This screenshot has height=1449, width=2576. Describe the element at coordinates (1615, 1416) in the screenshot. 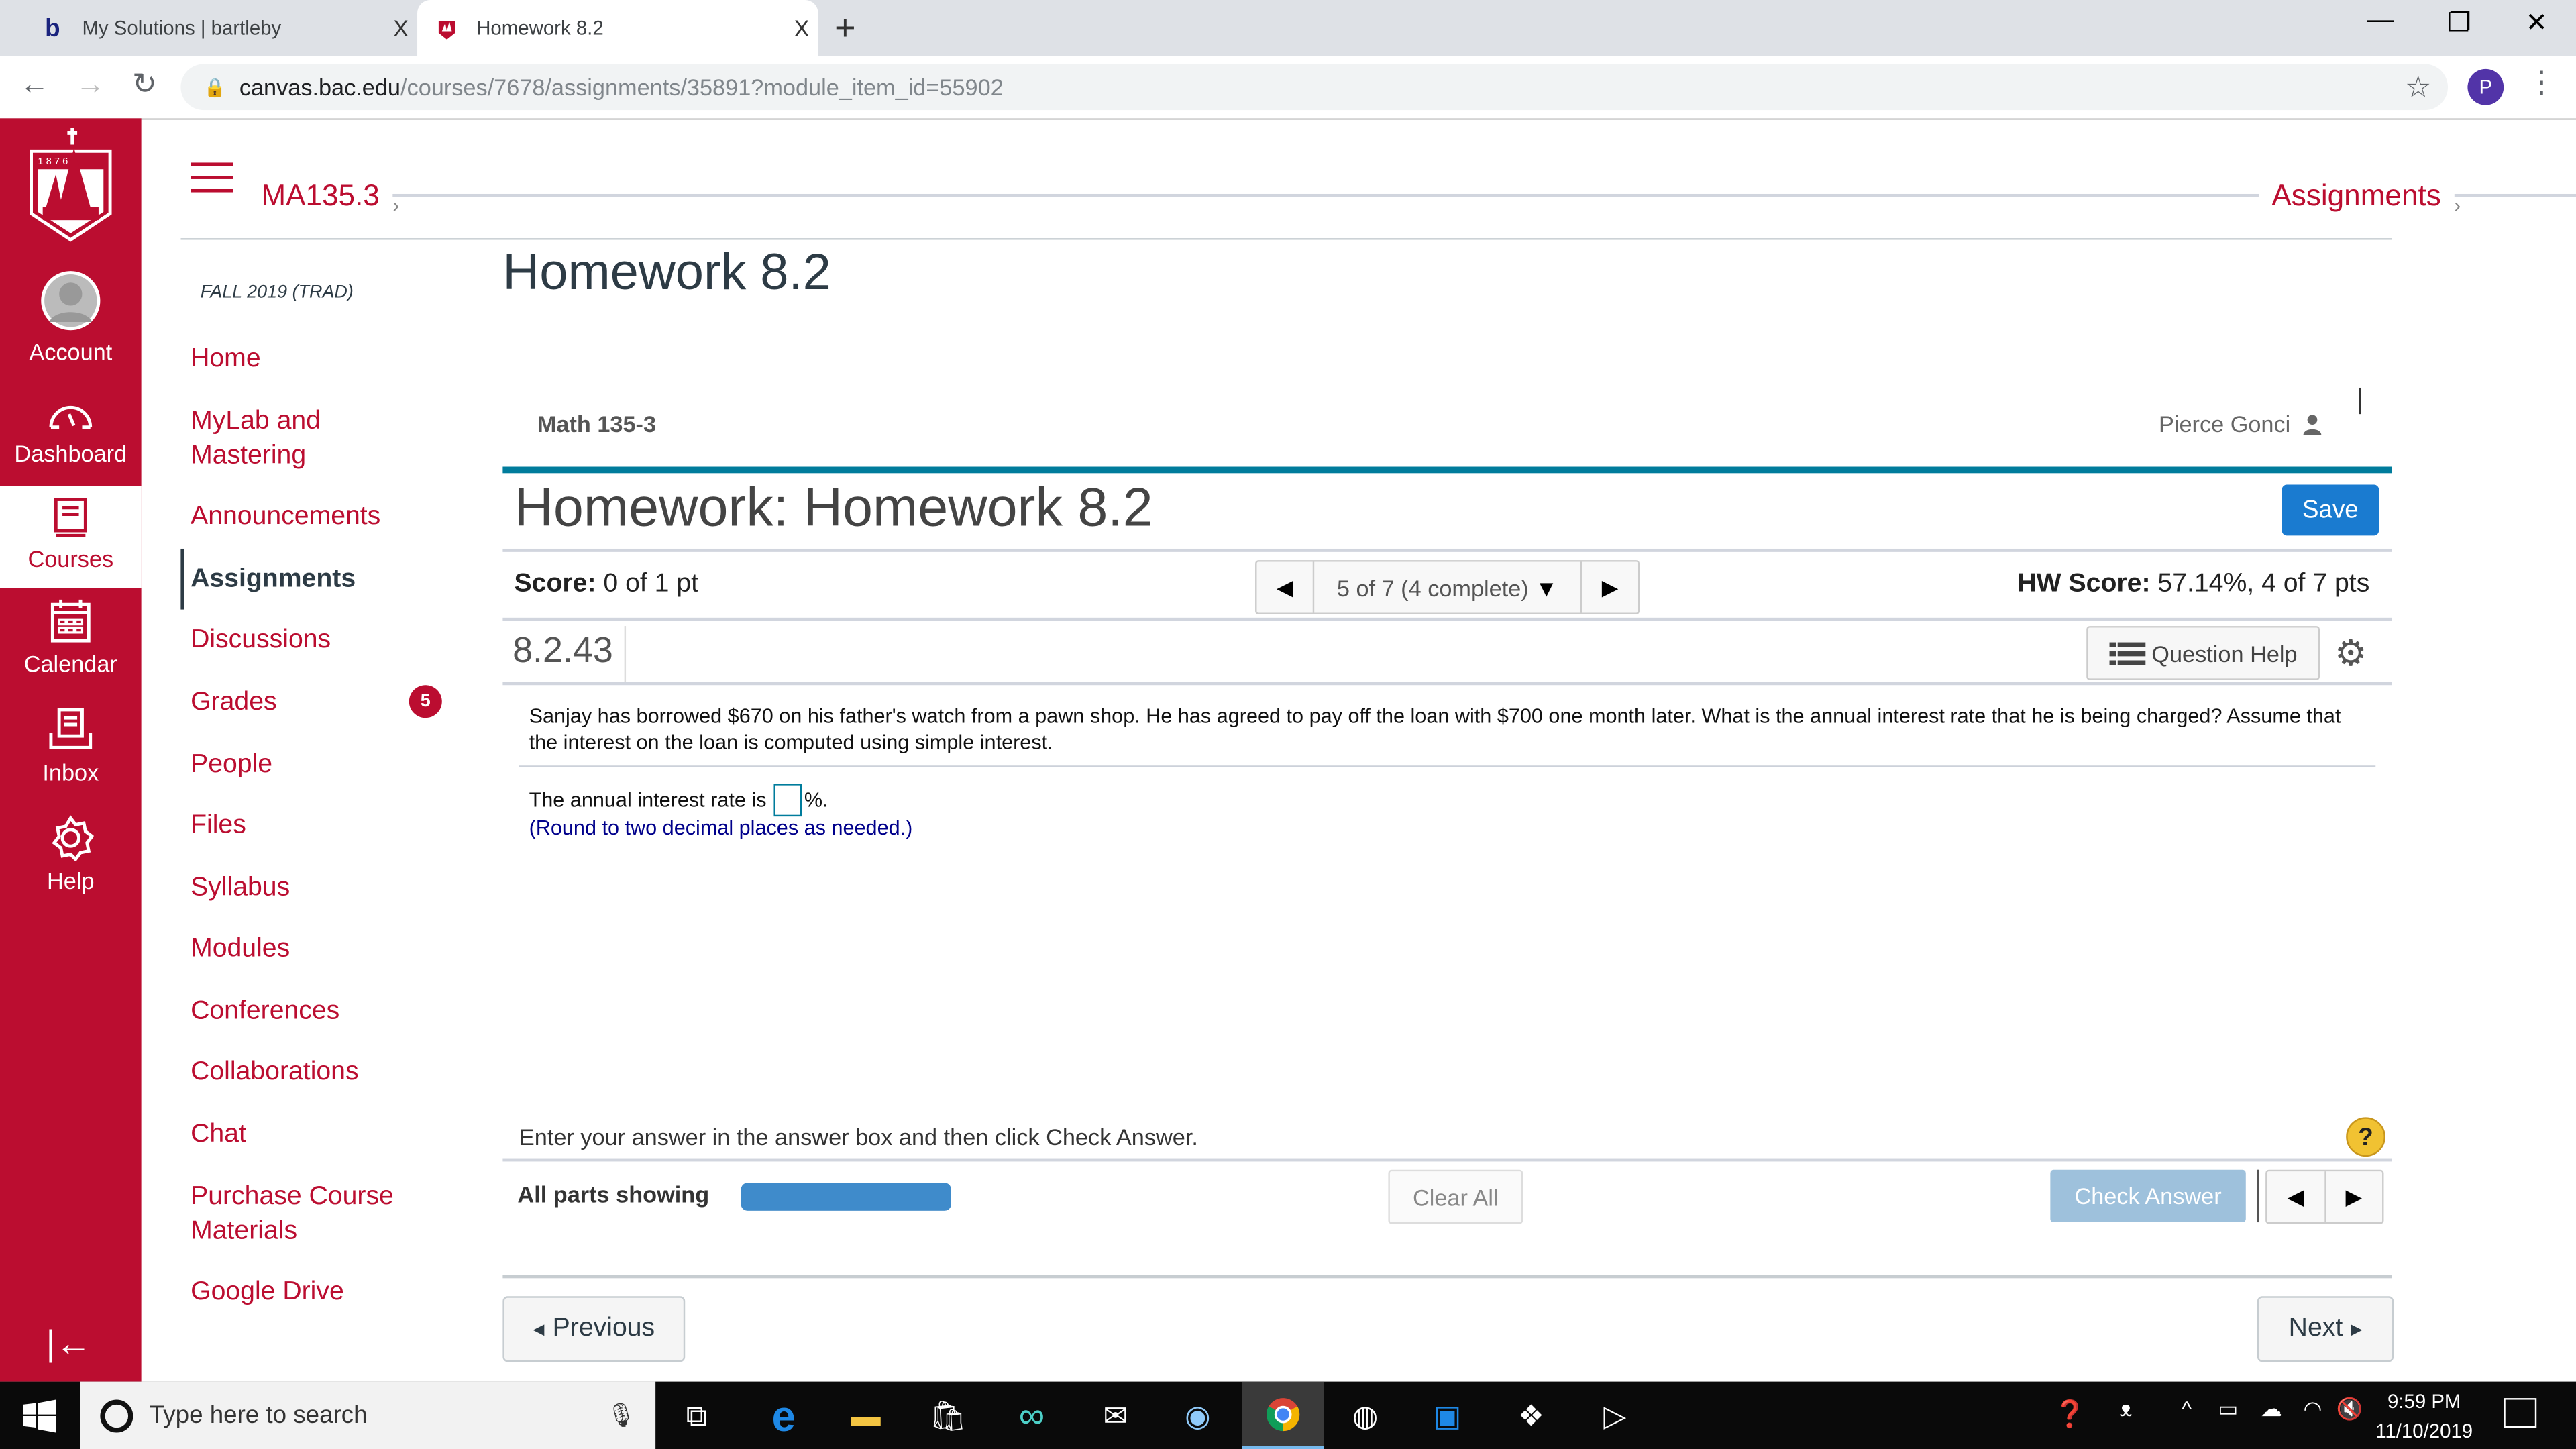

I see `media-player-icon: ▷` at that location.